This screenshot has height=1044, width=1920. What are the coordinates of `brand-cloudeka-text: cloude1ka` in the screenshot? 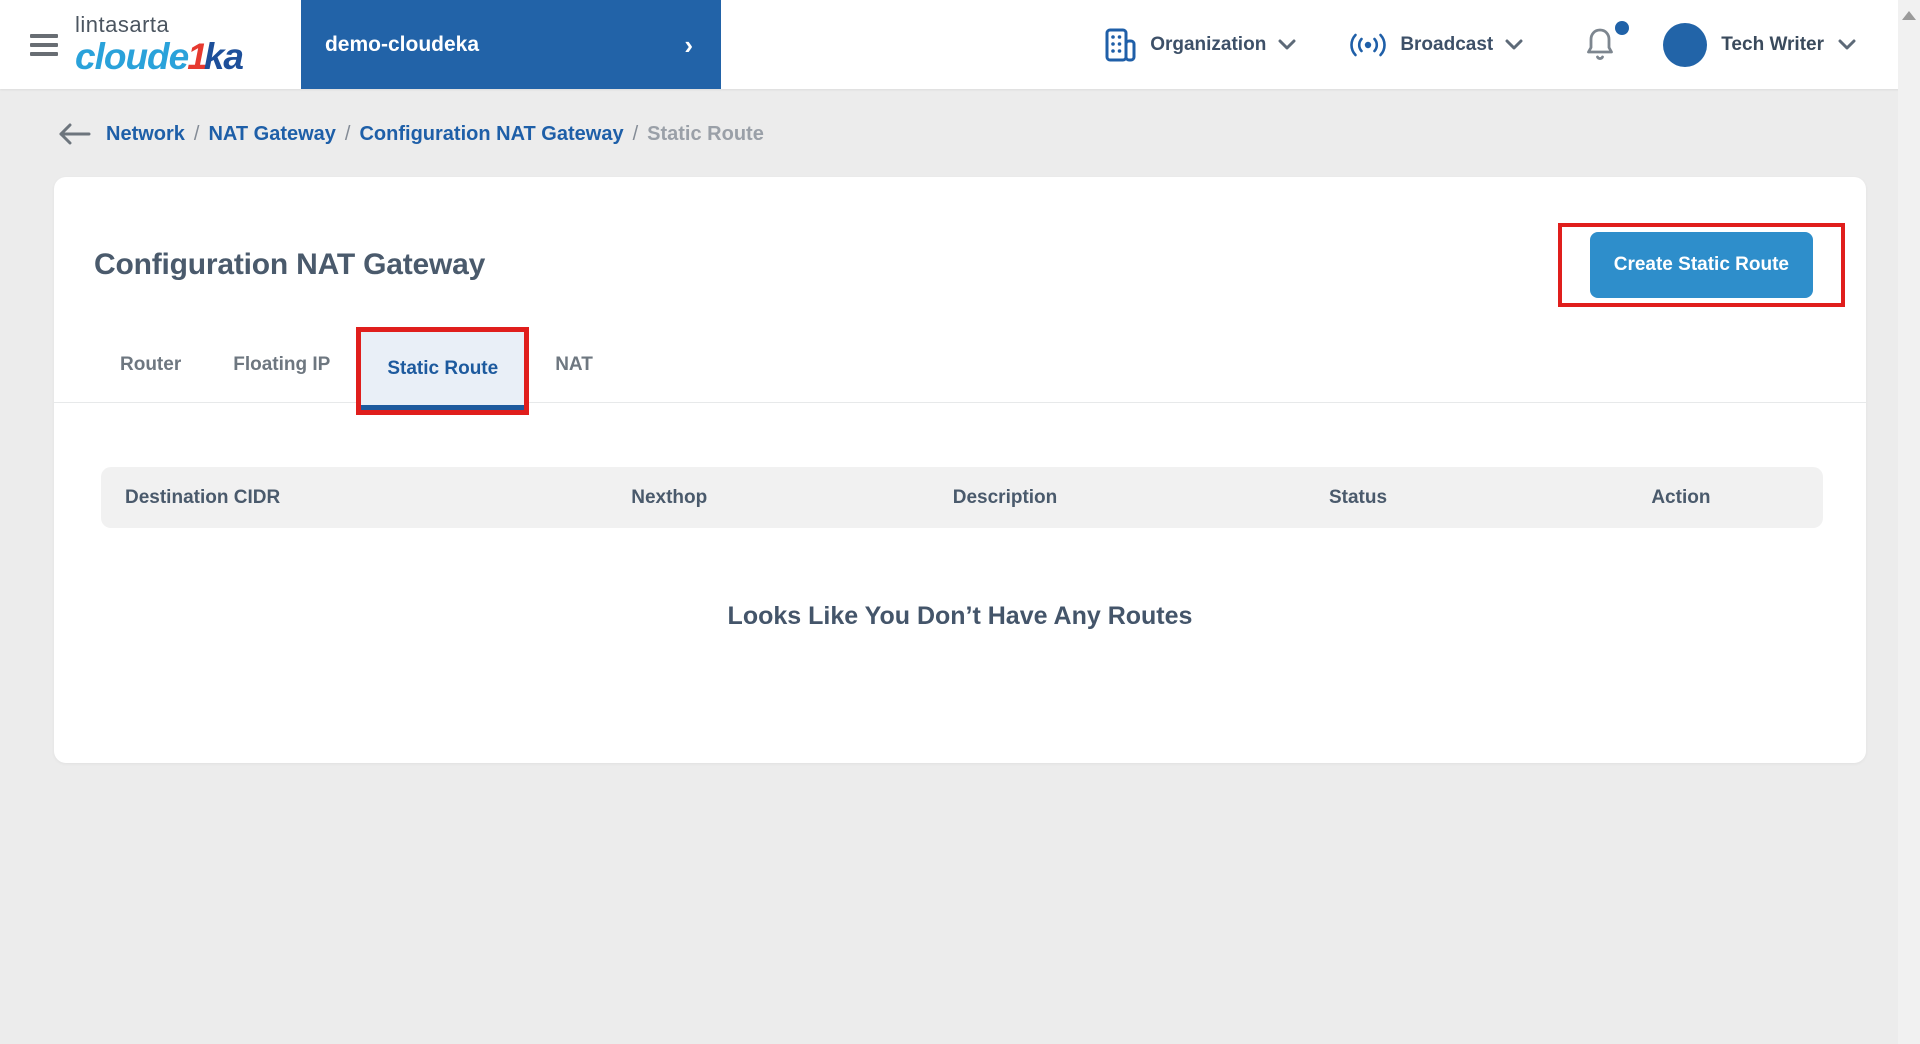 It's located at (159, 56).